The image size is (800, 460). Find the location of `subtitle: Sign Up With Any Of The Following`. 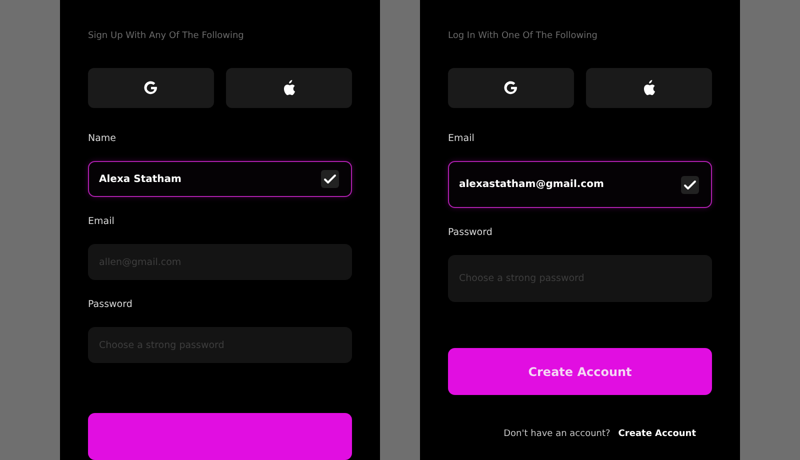

subtitle: Sign Up With Any Of The Following is located at coordinates (166, 36).